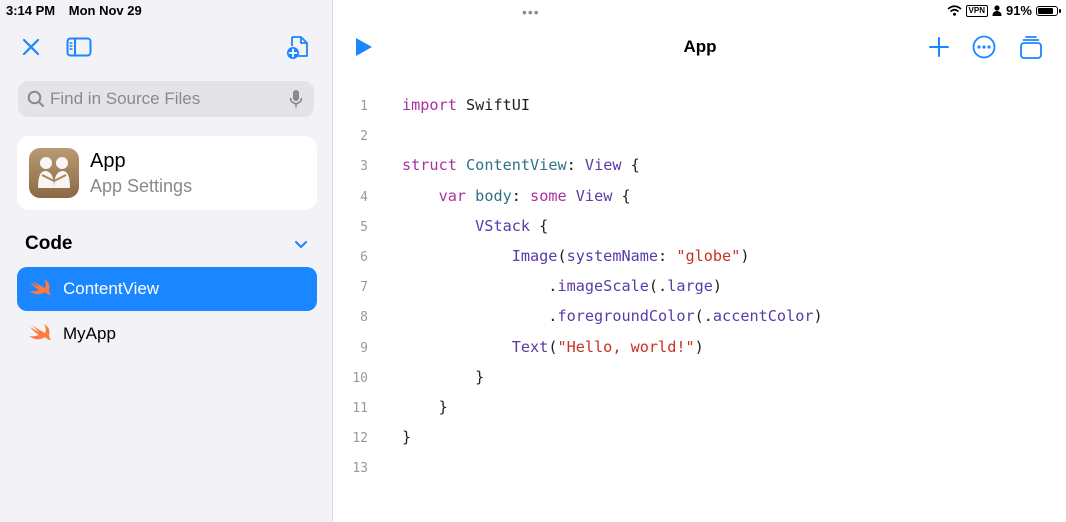  I want to click on code-text: .imageScale(.large), so click(562, 286).